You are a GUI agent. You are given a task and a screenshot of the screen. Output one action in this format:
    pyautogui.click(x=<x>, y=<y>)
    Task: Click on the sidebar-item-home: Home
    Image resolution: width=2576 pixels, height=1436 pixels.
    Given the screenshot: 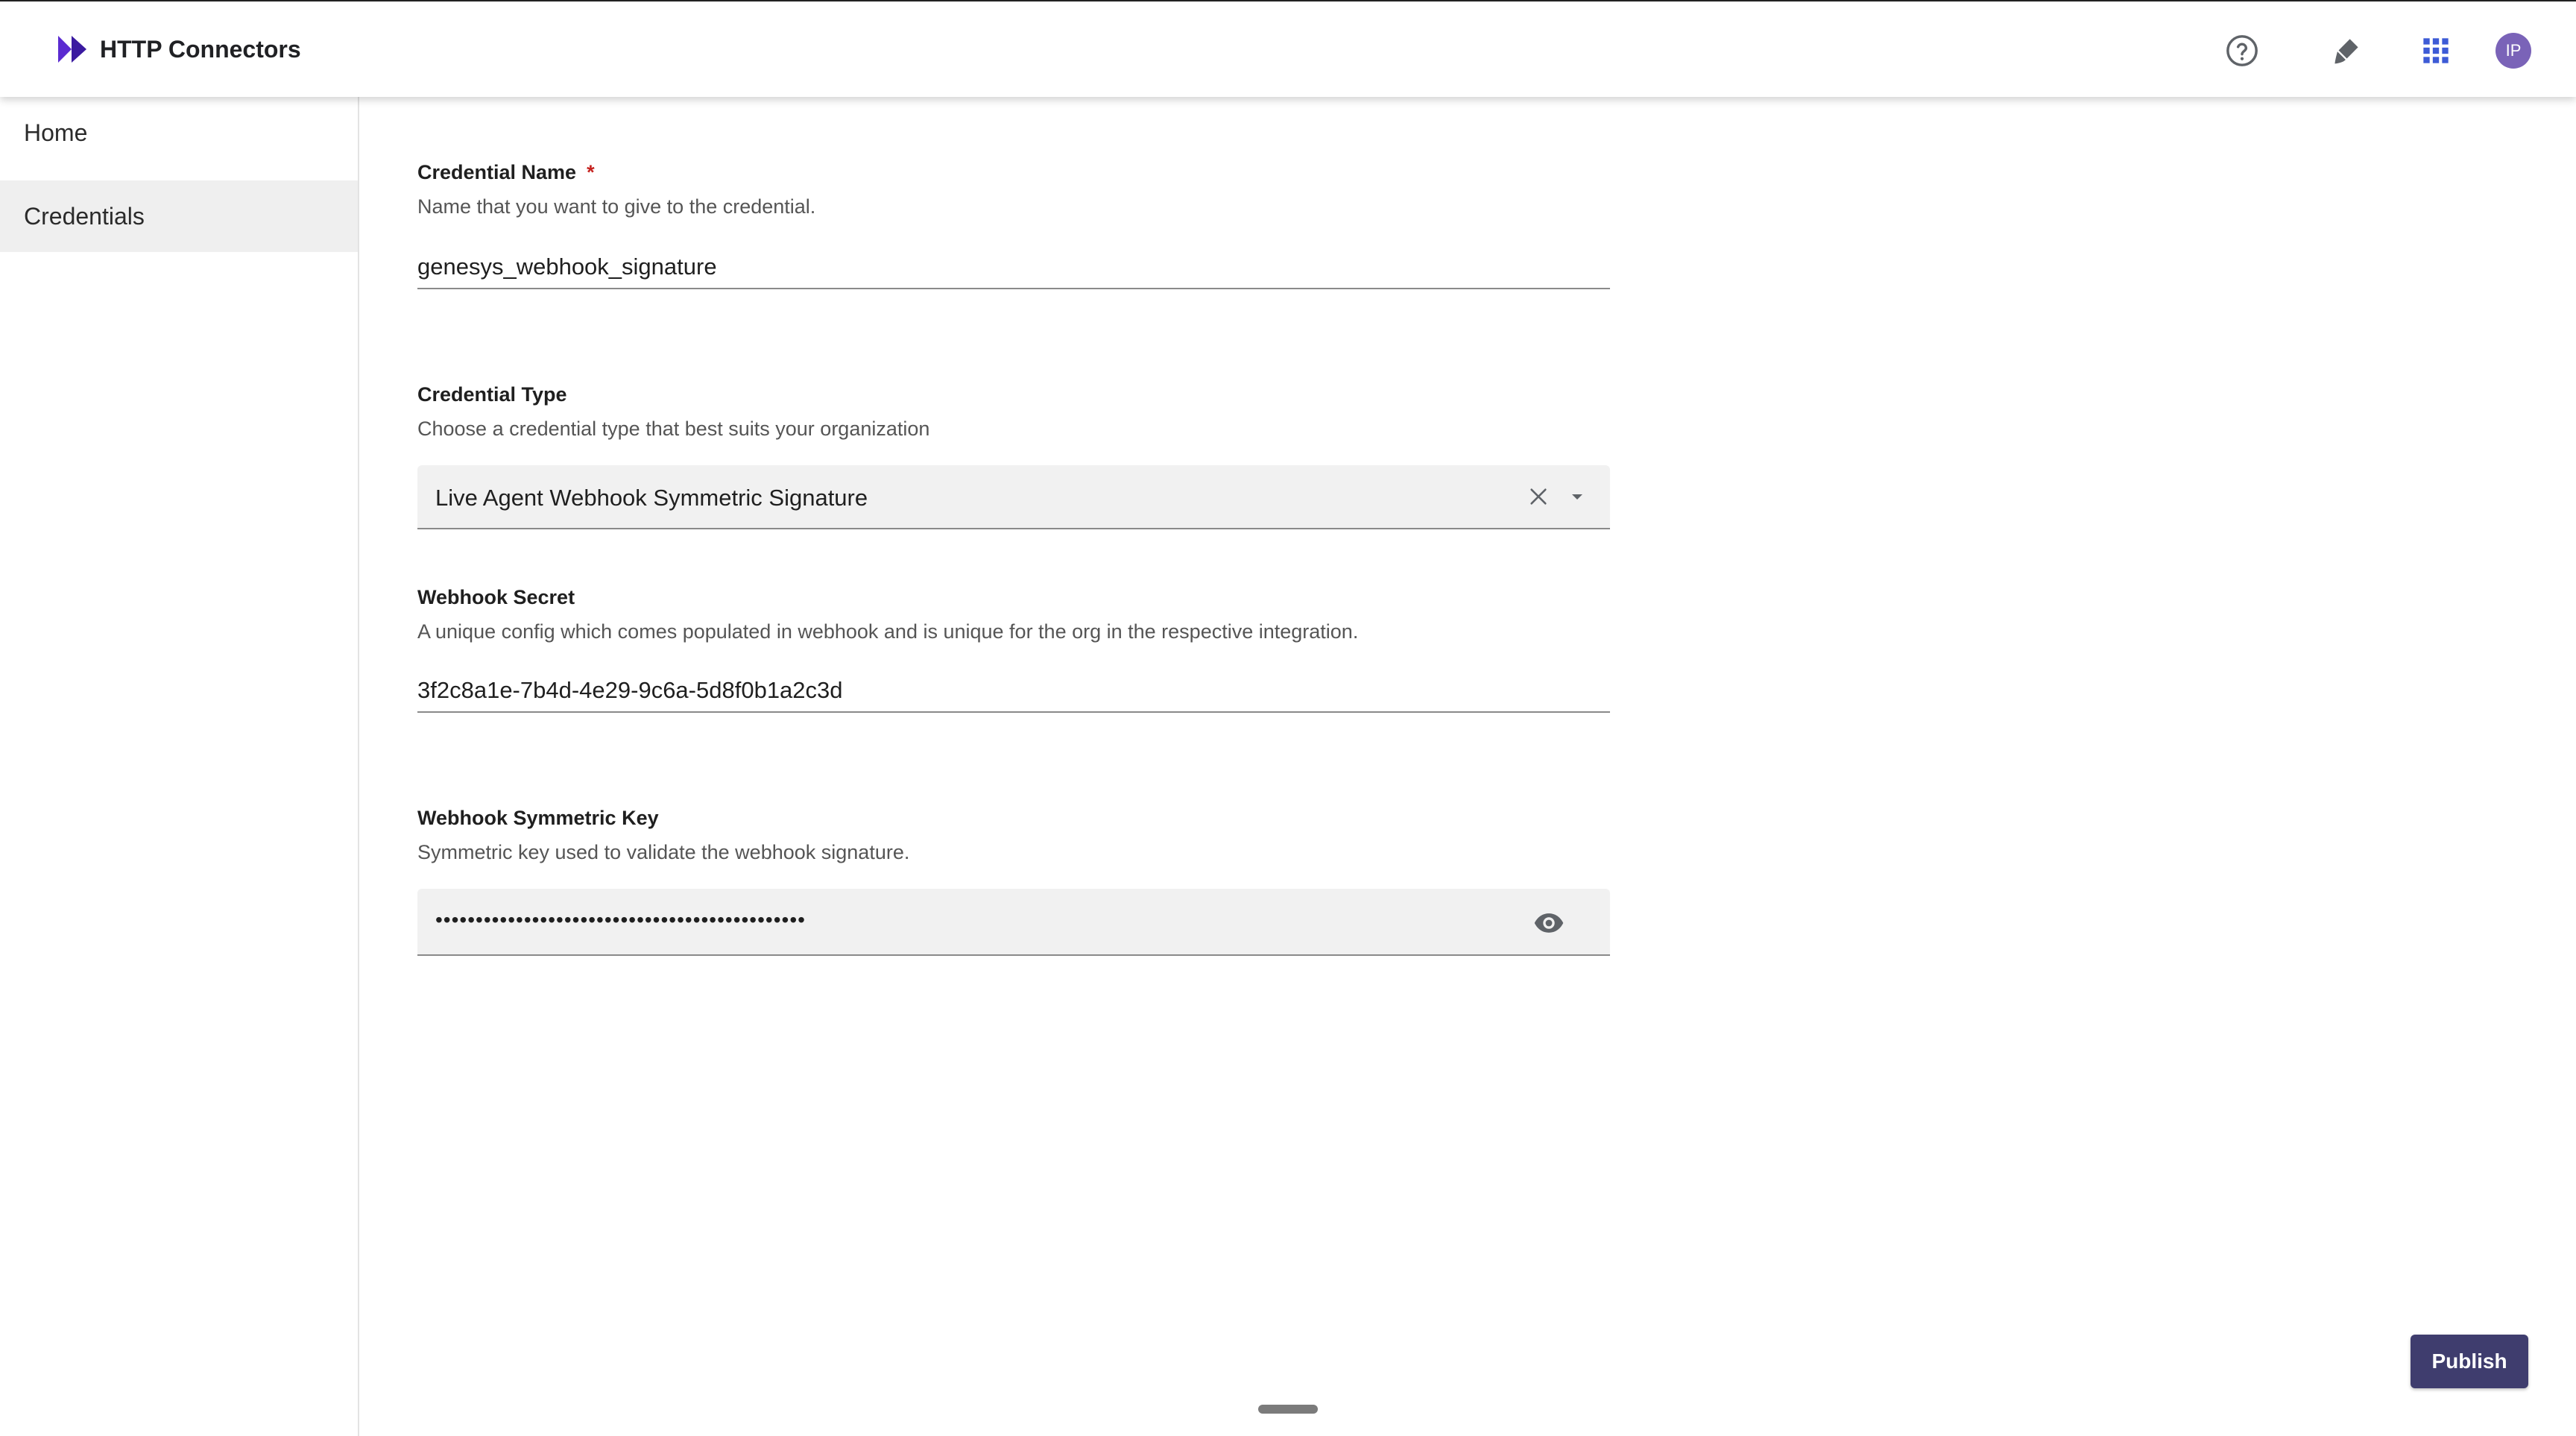 What is the action you would take?
    pyautogui.click(x=179, y=133)
    